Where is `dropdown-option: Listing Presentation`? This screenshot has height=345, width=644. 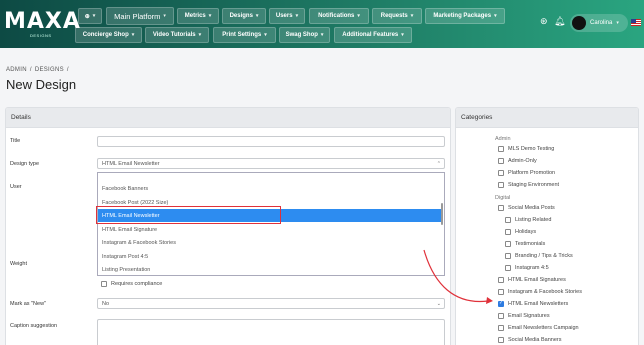 dropdown-option: Listing Presentation is located at coordinates (270, 269).